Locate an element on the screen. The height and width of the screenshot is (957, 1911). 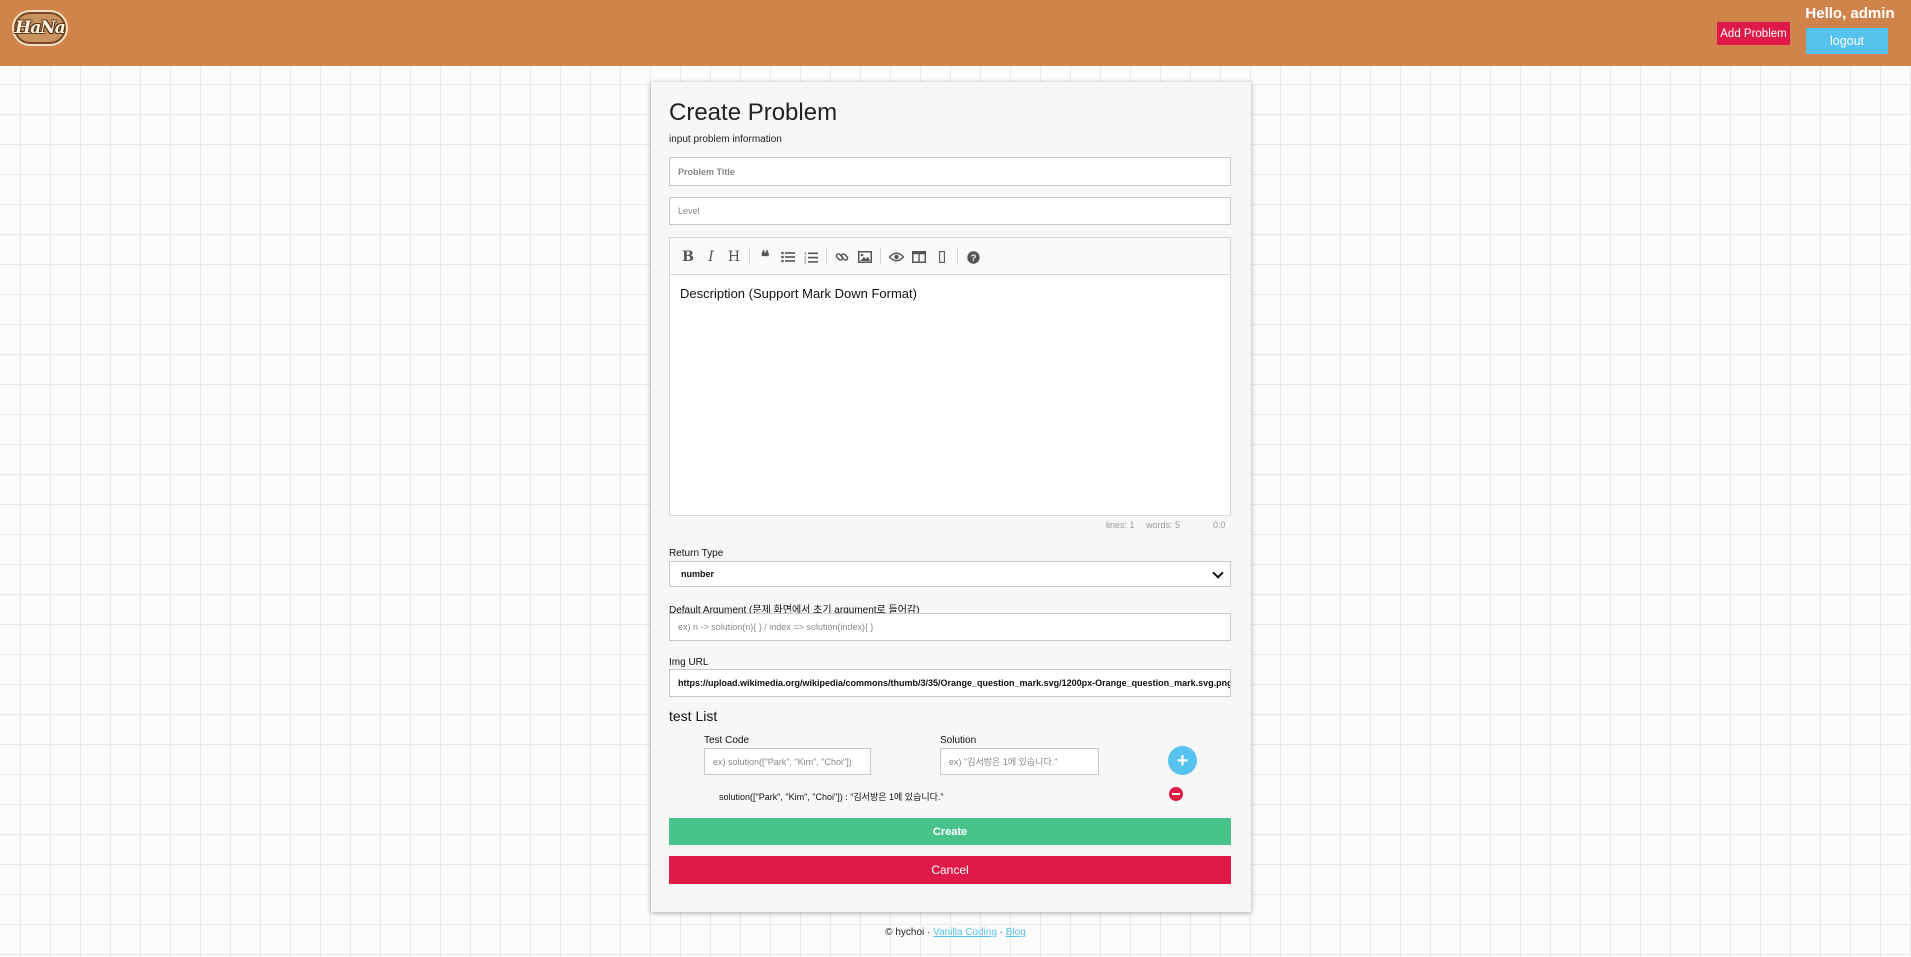
unordered-list-icon is located at coordinates (788, 257).